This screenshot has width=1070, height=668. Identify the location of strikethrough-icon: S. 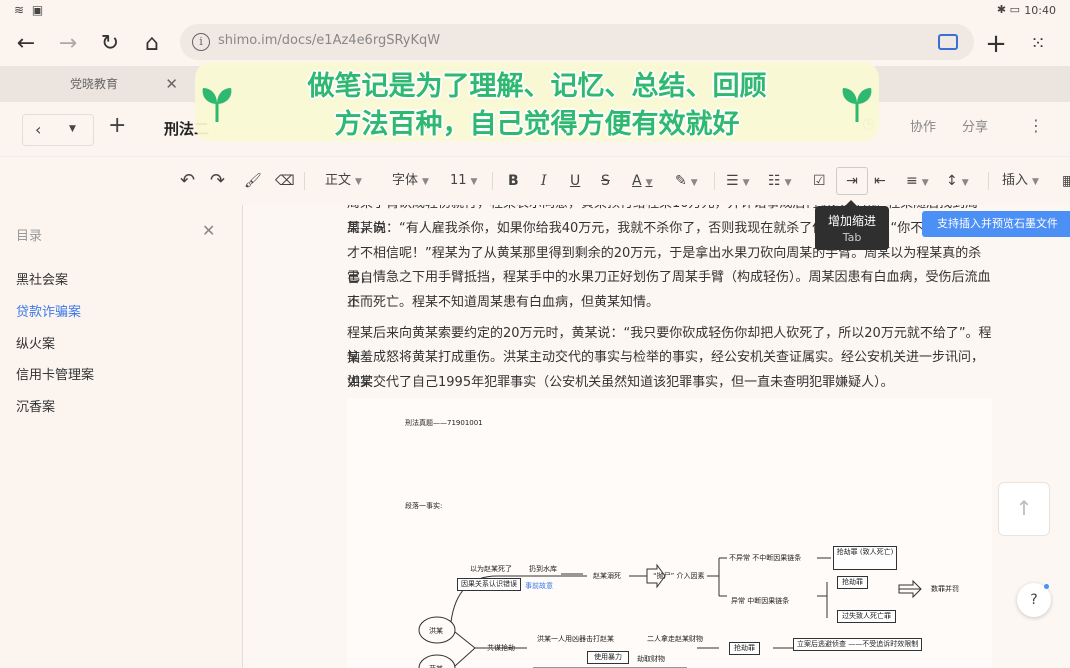
(605, 181).